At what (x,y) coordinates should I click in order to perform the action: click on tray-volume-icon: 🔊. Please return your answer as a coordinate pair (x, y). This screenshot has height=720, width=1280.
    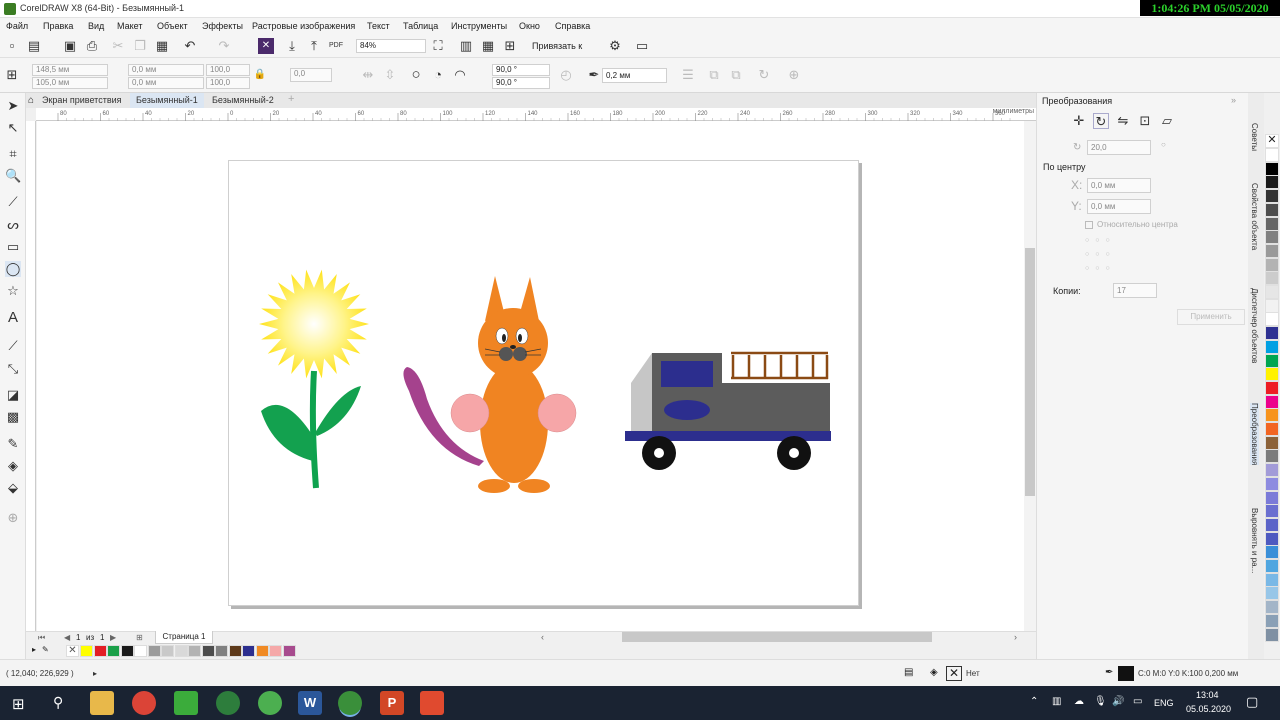
    Looking at the image, I should click on (1118, 701).